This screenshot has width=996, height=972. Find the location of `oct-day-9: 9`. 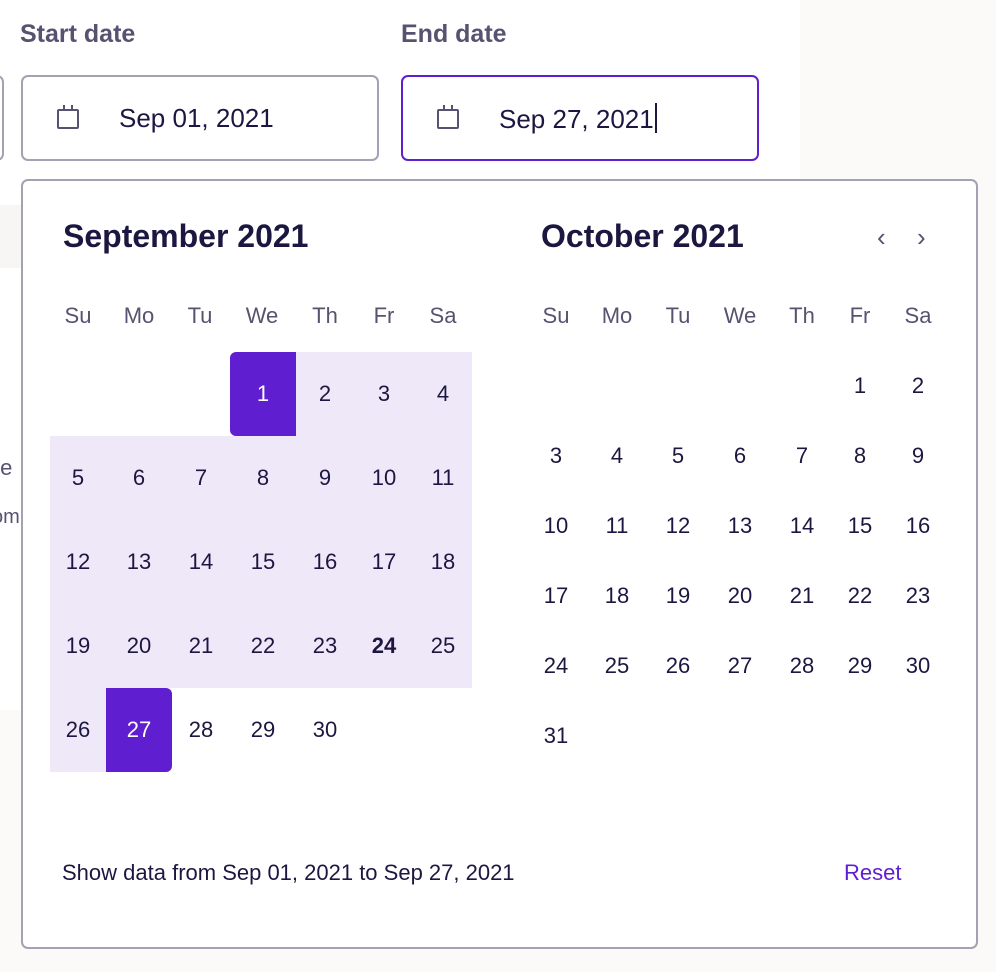

oct-day-9: 9 is located at coordinates (918, 456).